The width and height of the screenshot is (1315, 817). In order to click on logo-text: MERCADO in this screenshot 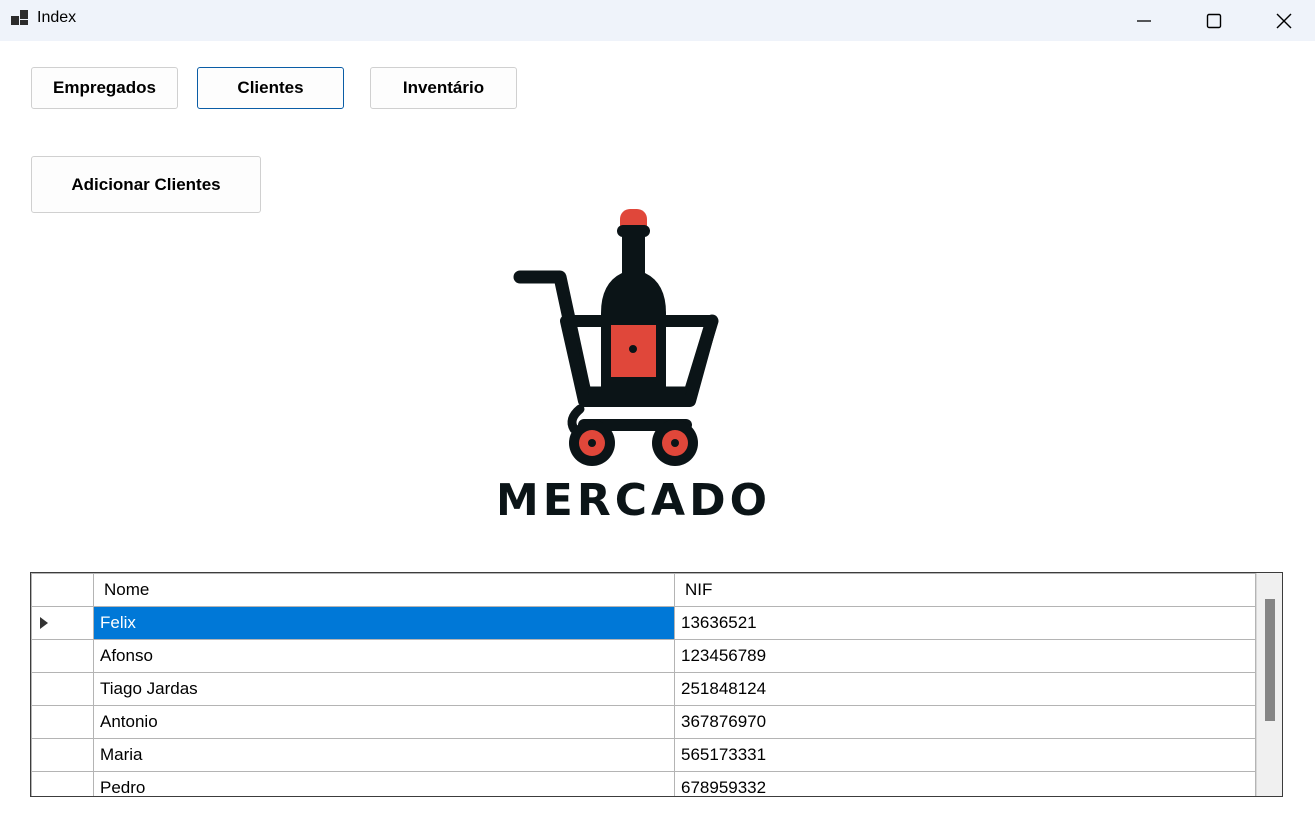, I will do `click(635, 500)`.